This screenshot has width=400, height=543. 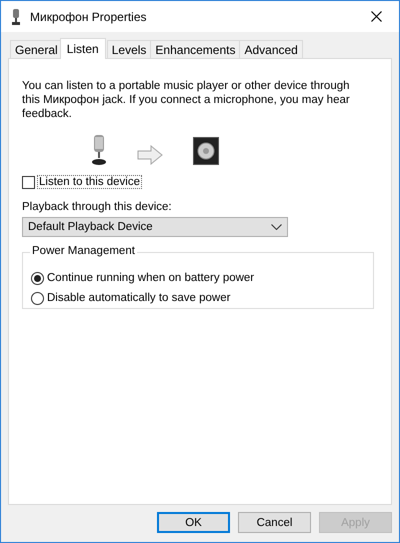 I want to click on tab: Advanced, so click(x=271, y=49).